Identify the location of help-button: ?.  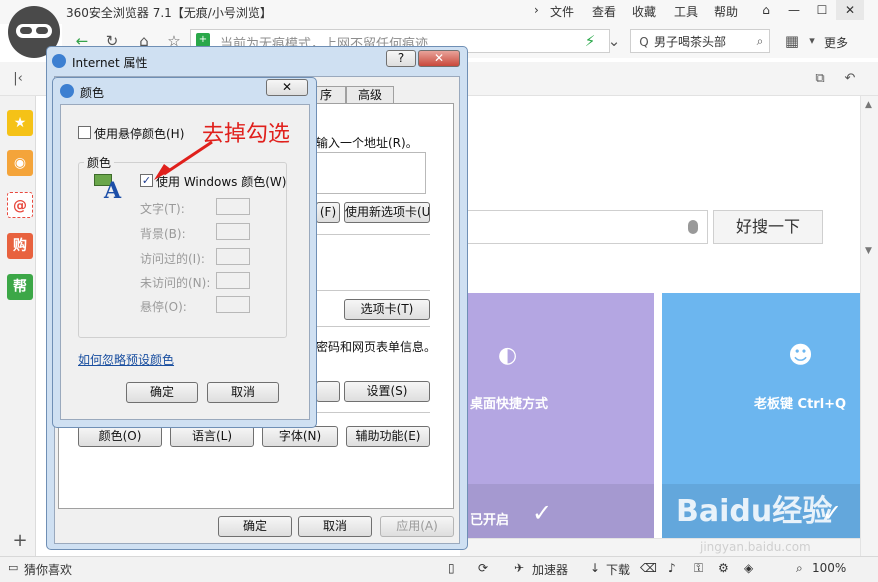
(401, 58).